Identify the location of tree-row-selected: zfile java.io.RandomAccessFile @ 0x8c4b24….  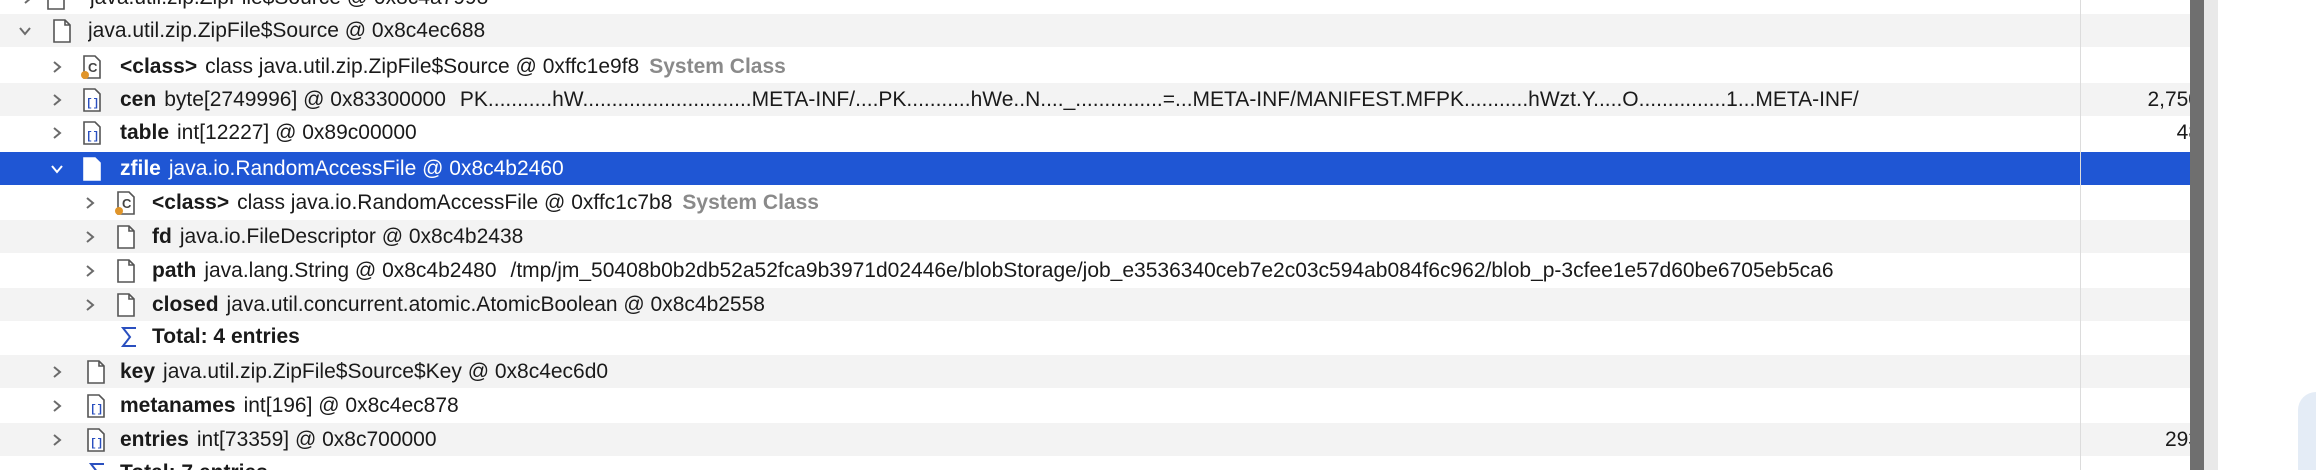
(1102, 168).